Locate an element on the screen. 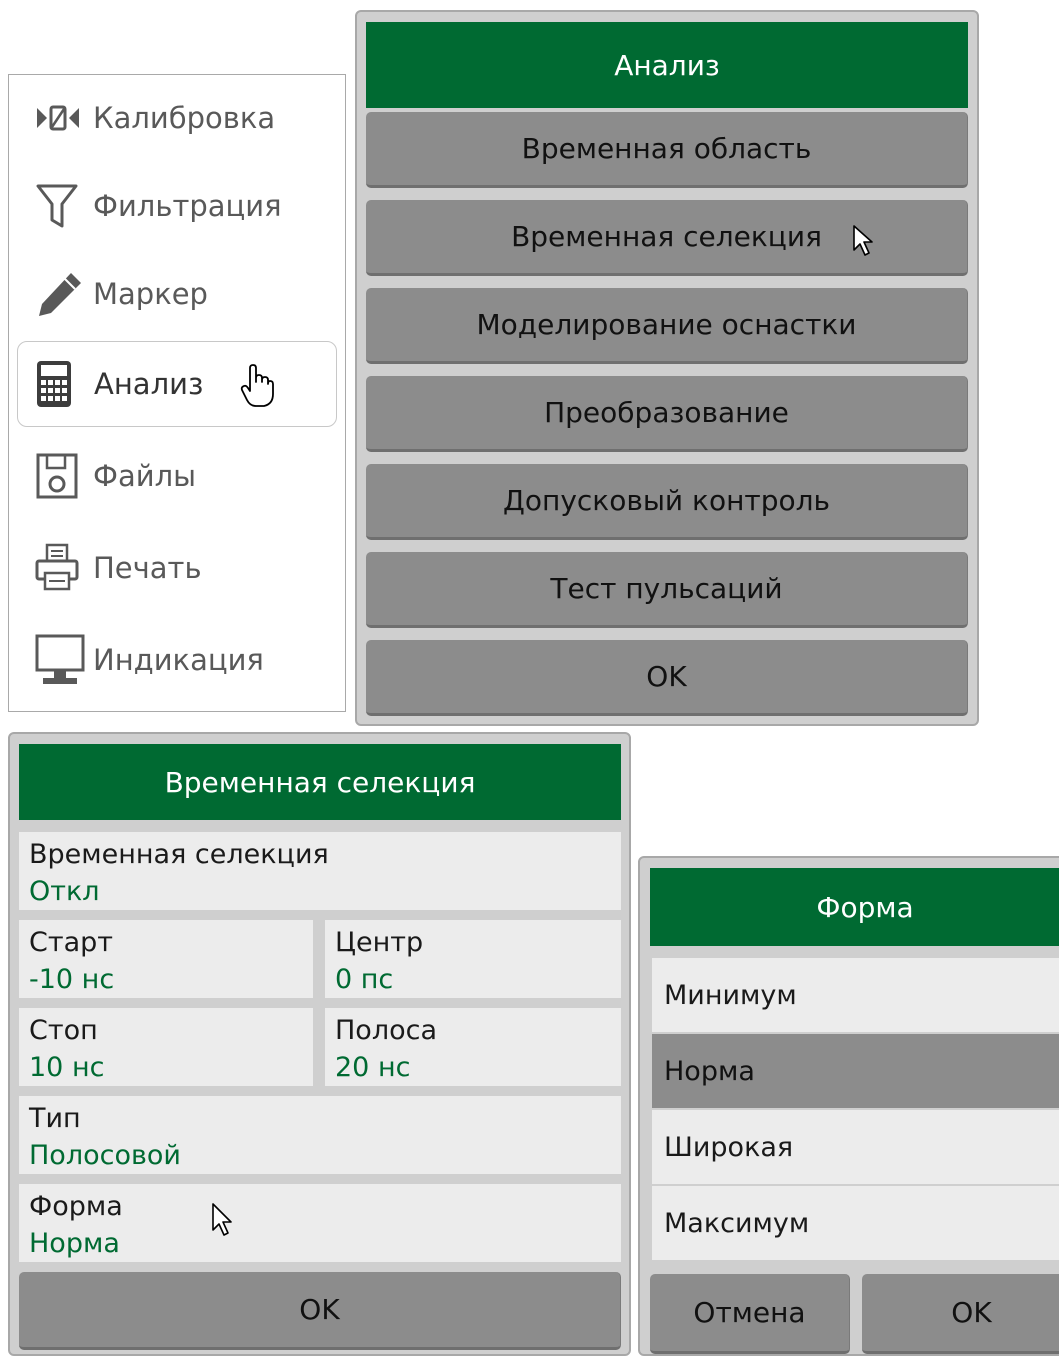  menu-item-print: Печать is located at coordinates (177, 568).